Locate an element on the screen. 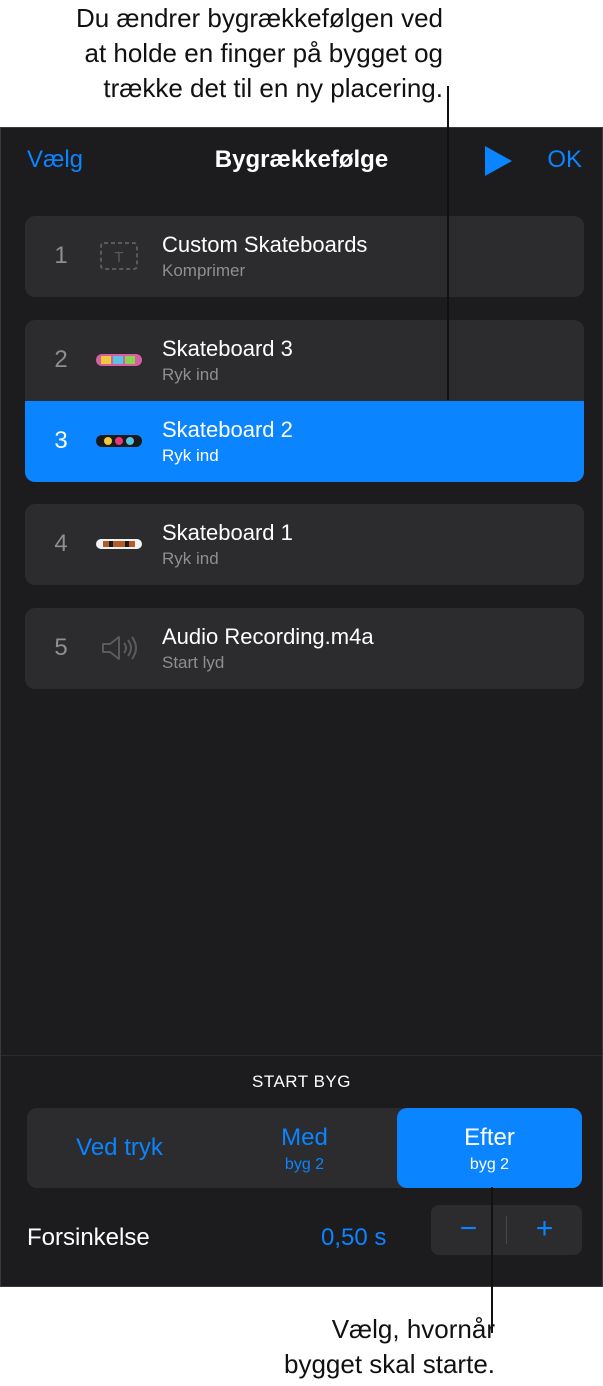  build-number: 2 is located at coordinates (61, 359).